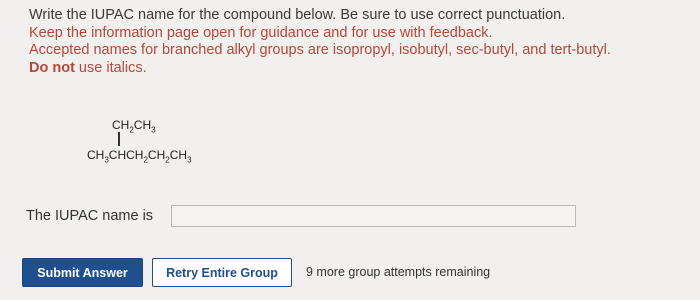 The width and height of the screenshot is (700, 300). Describe the element at coordinates (373, 216) in the screenshot. I see `iupac-name-input` at that location.